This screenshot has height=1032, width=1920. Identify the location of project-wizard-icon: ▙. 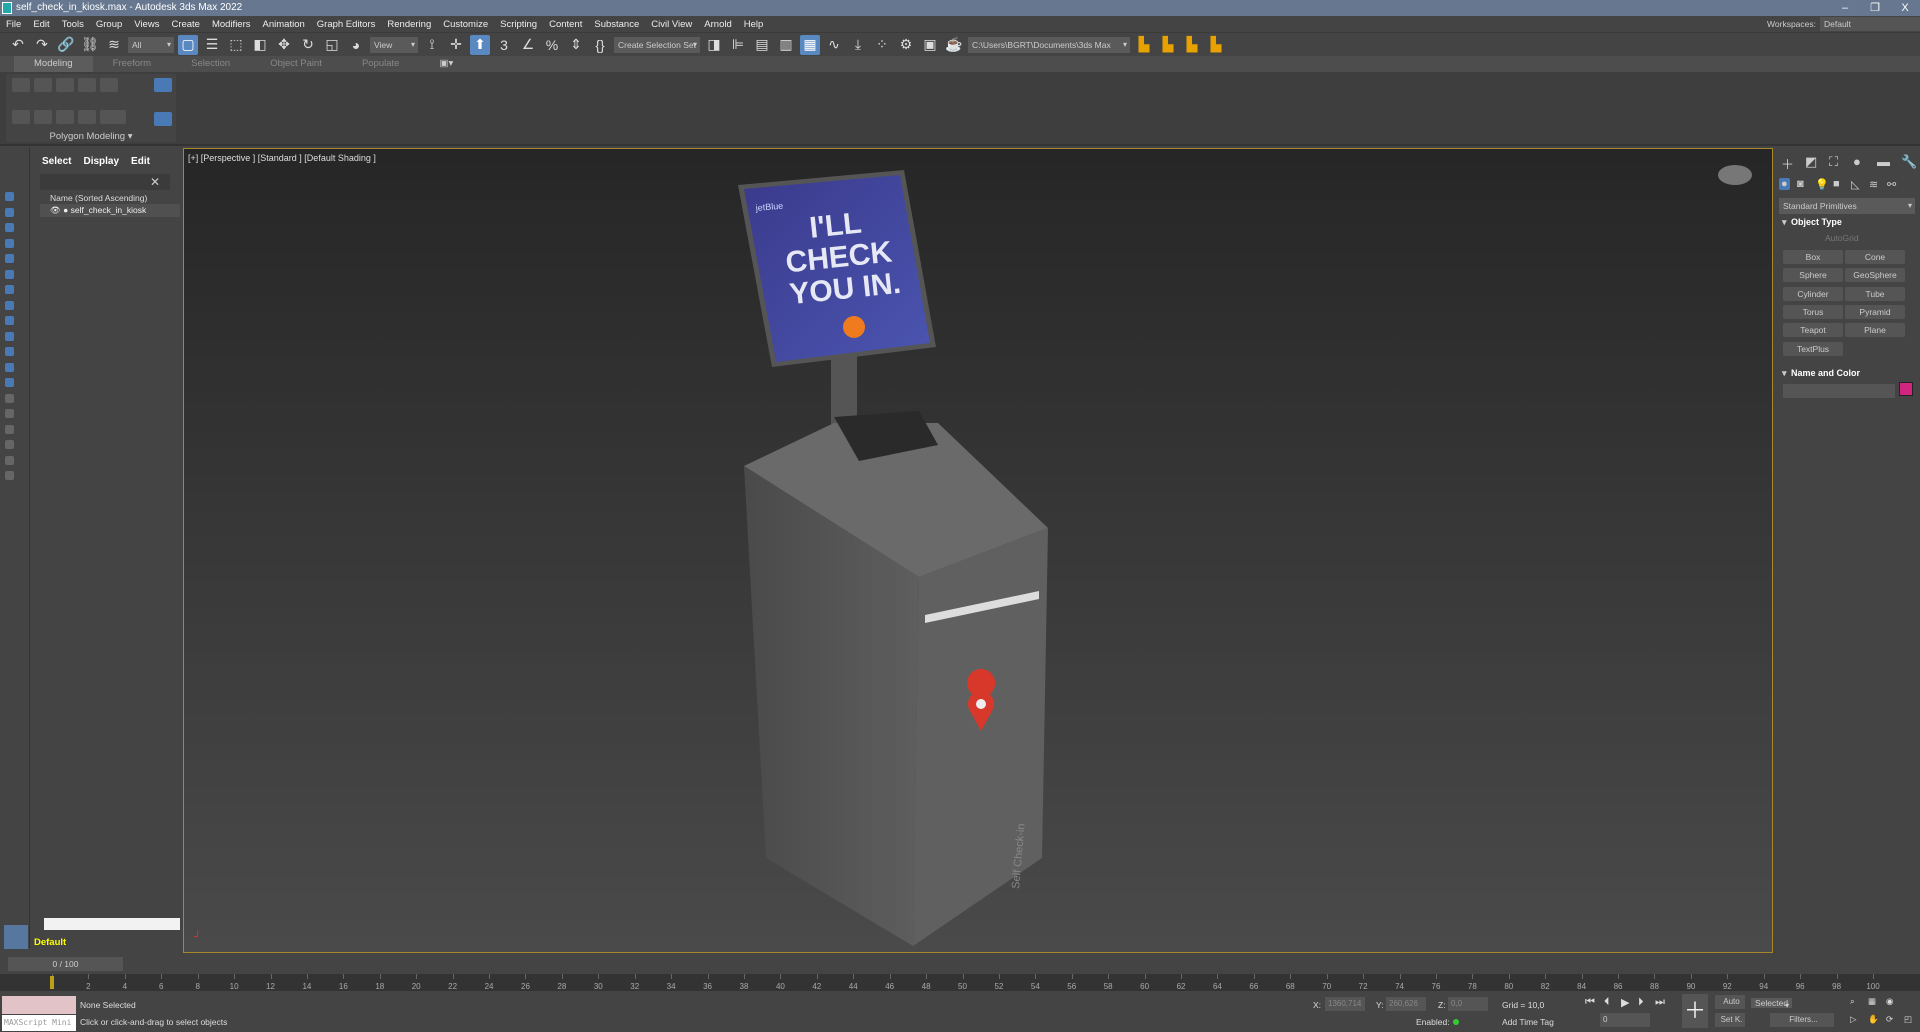
(1216, 45).